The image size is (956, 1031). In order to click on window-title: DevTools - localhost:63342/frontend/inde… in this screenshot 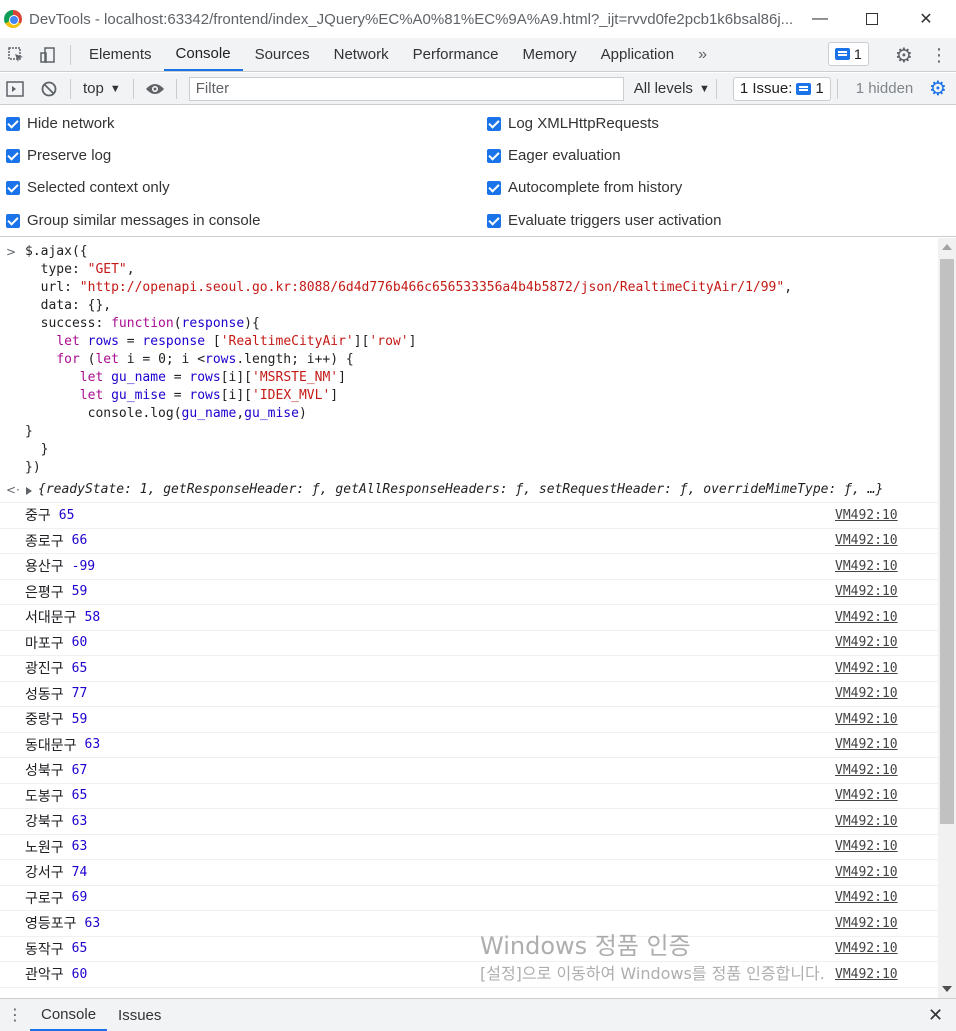, I will do `click(411, 19)`.